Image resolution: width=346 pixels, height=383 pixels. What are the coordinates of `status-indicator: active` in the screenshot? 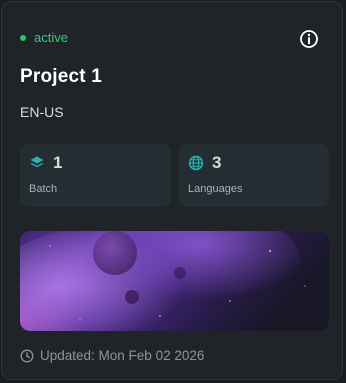 It's located at (44, 37).